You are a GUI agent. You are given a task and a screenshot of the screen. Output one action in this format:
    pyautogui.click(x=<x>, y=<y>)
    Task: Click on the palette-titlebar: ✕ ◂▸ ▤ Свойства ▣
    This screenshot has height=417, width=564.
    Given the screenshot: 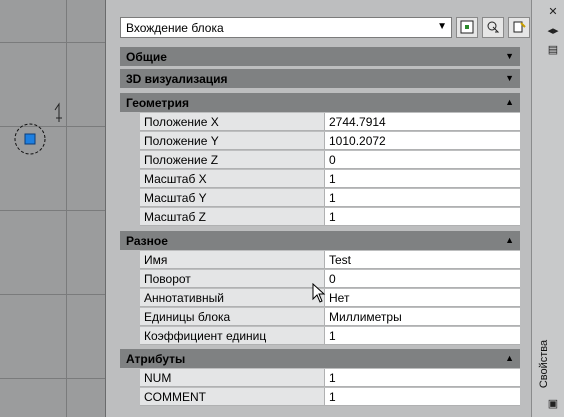 What is the action you would take?
    pyautogui.click(x=547, y=208)
    